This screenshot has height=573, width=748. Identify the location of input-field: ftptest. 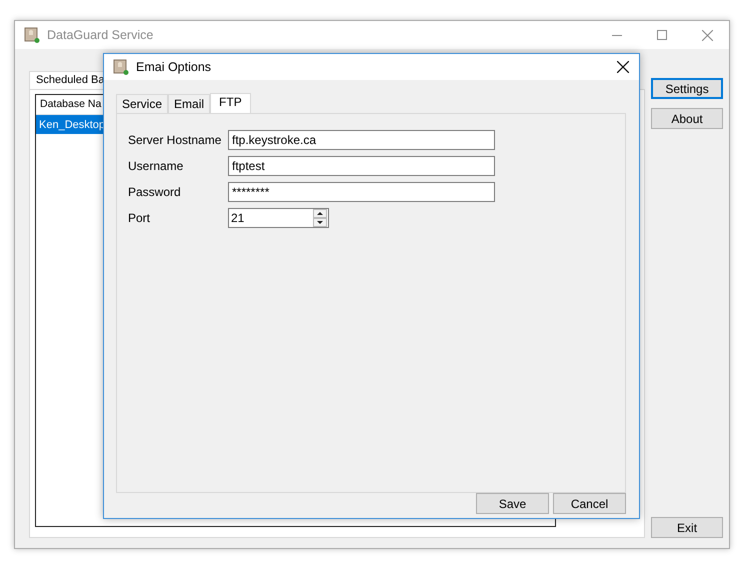
(361, 166).